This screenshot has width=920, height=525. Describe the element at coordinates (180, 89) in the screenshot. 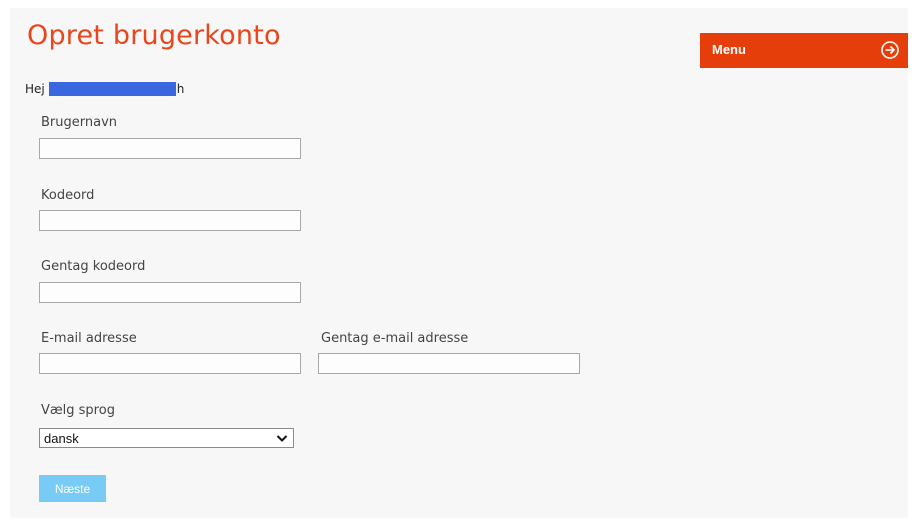

I see `greeting-last-char: h` at that location.